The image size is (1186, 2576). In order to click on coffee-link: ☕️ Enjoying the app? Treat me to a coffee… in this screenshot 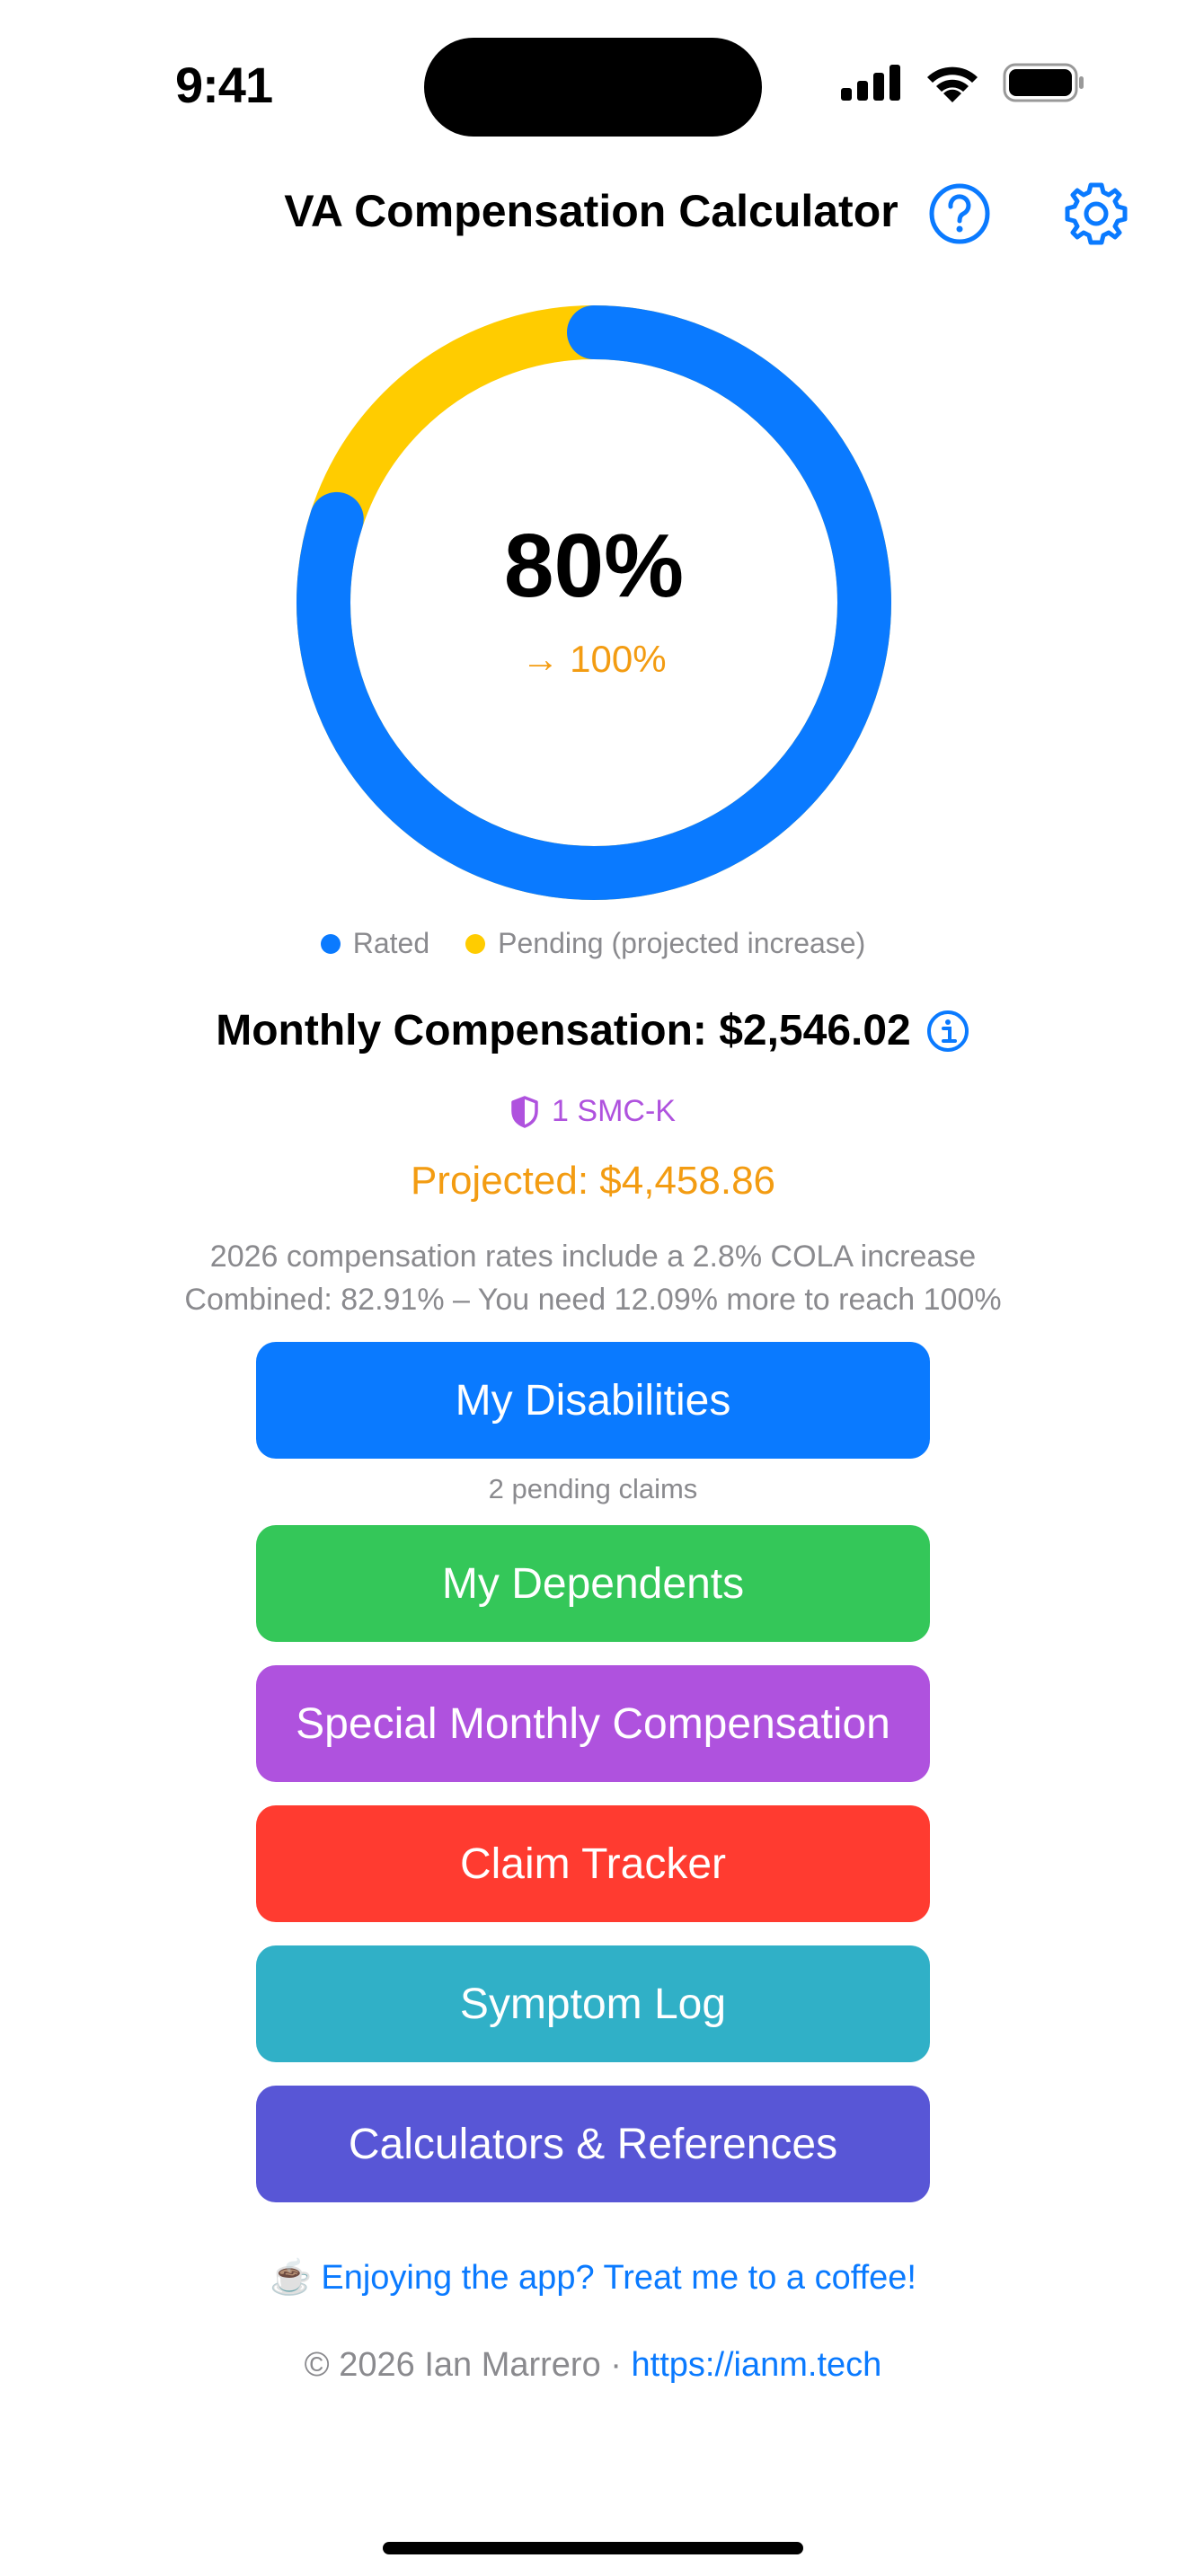, I will do `click(593, 2278)`.